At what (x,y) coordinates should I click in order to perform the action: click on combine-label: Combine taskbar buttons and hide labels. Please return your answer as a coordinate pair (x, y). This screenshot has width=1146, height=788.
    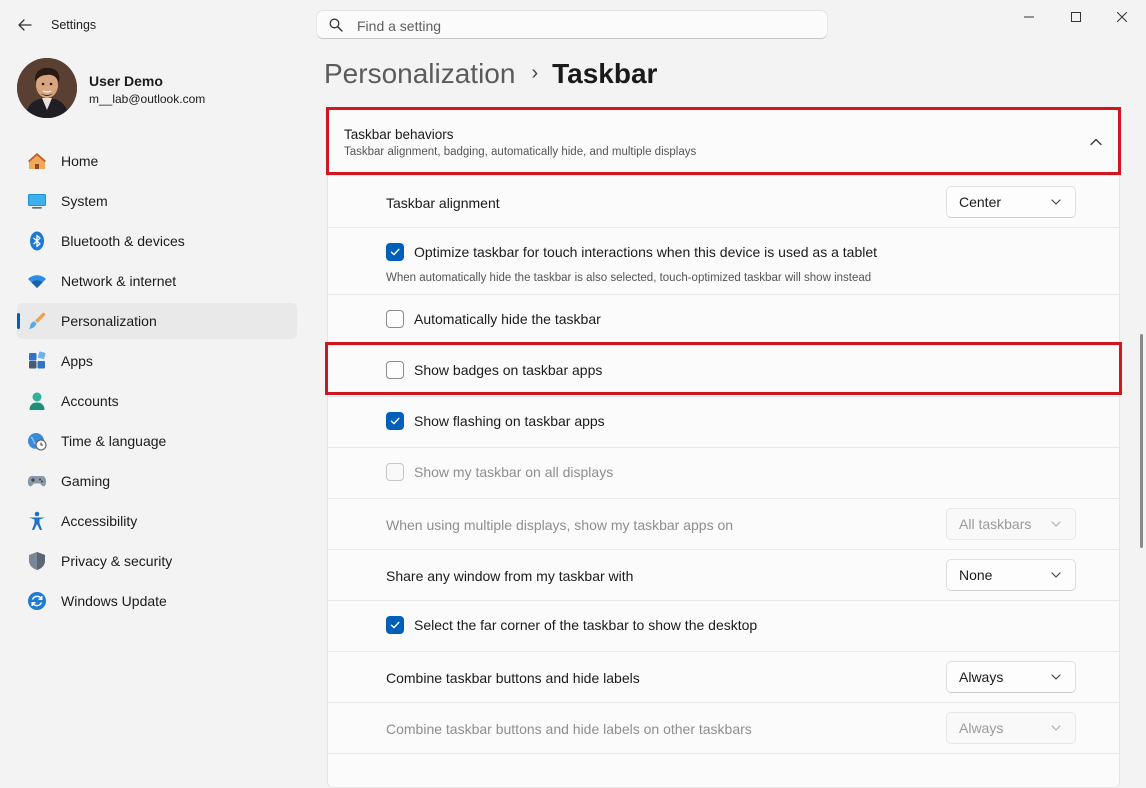
    Looking at the image, I should click on (513, 678).